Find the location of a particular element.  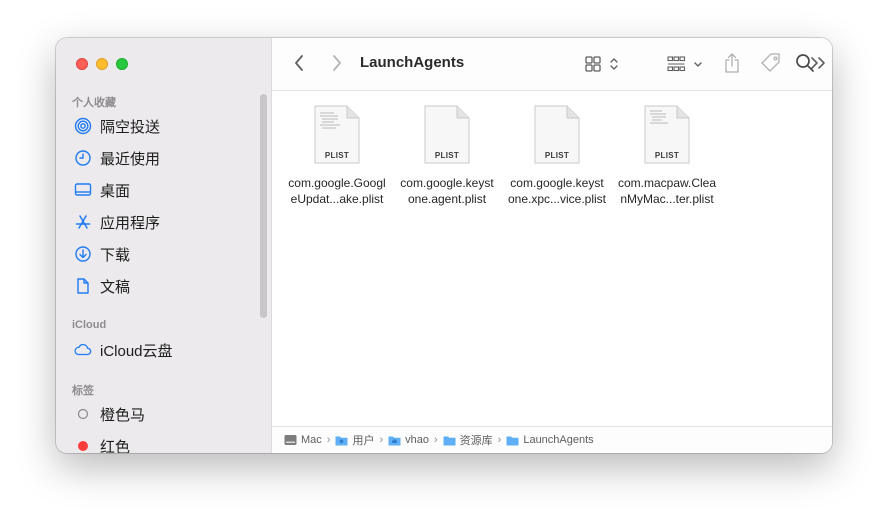

share-button is located at coordinates (732, 63).